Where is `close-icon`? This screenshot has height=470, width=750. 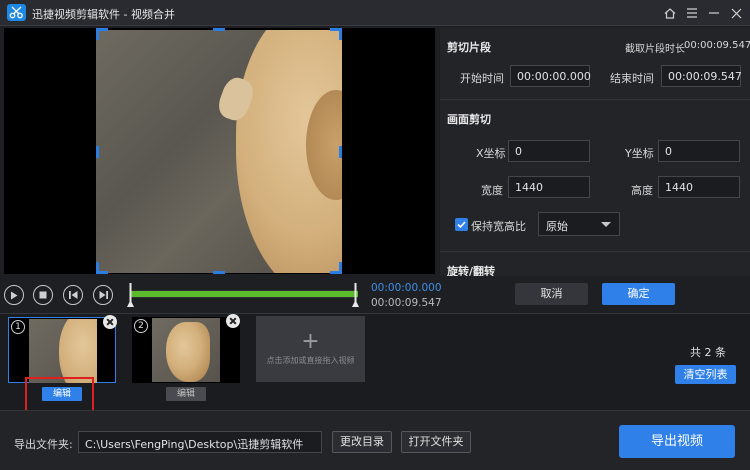
close-icon is located at coordinates (736, 13).